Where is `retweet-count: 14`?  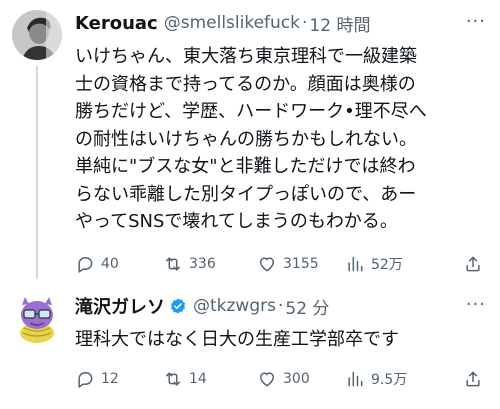
retweet-count: 14 is located at coordinates (198, 379).